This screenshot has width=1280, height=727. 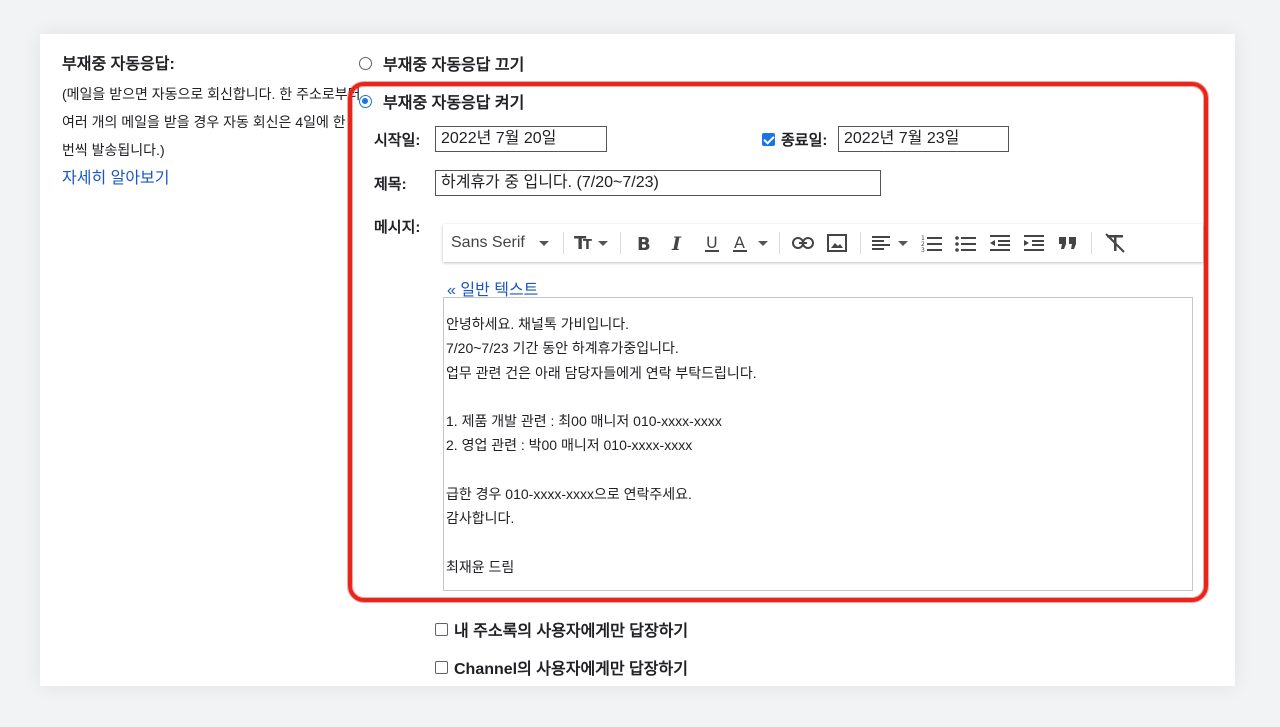 What do you see at coordinates (480, 566) in the screenshot?
I see `message-line: 최재윤 드림` at bounding box center [480, 566].